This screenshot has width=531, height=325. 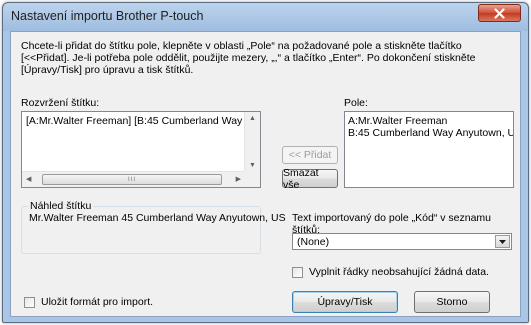 I want to click on window-title: Nastavení importu Brother P-touch, so click(x=107, y=16).